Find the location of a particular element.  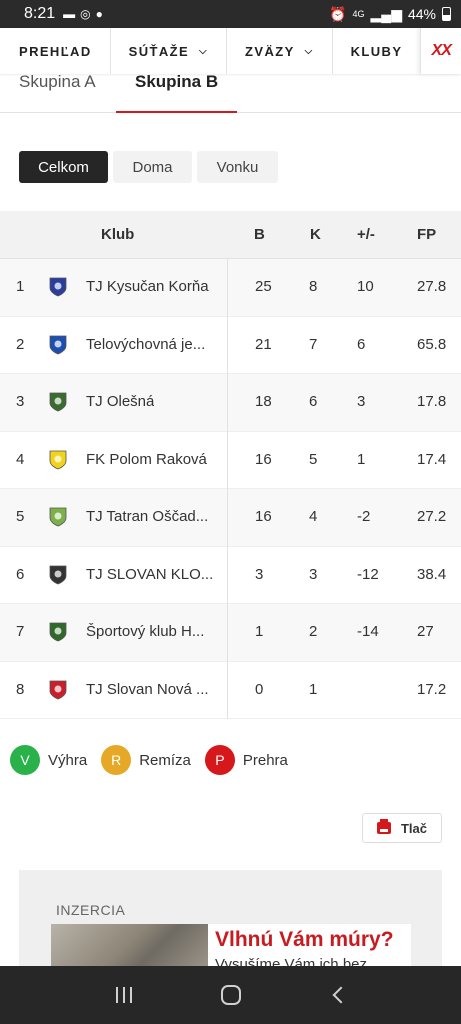

network-label: 4G is located at coordinates (358, 14).